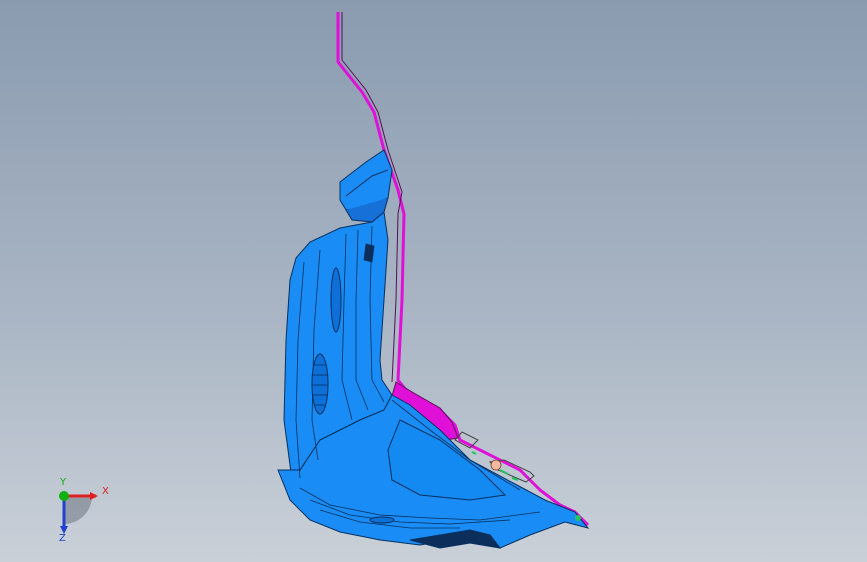 This screenshot has width=867, height=562. I want to click on clip-fastener, so click(496, 465).